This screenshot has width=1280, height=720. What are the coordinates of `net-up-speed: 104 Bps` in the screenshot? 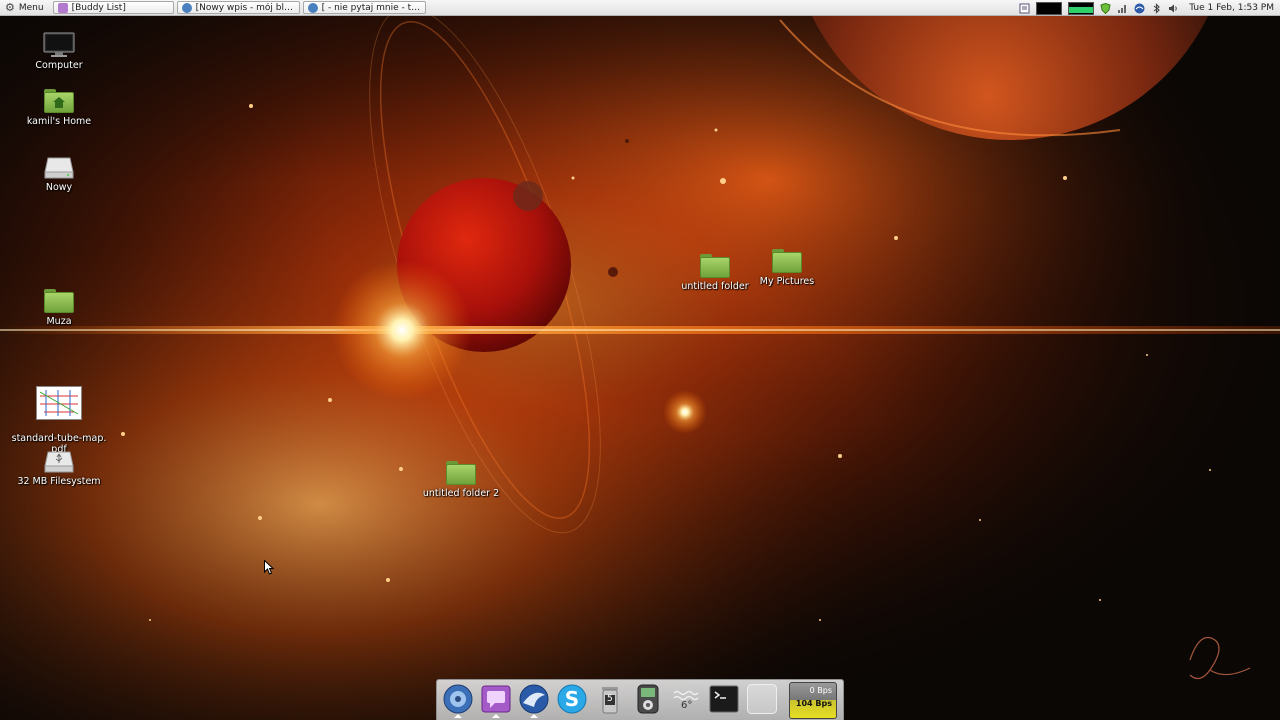 It's located at (813, 703).